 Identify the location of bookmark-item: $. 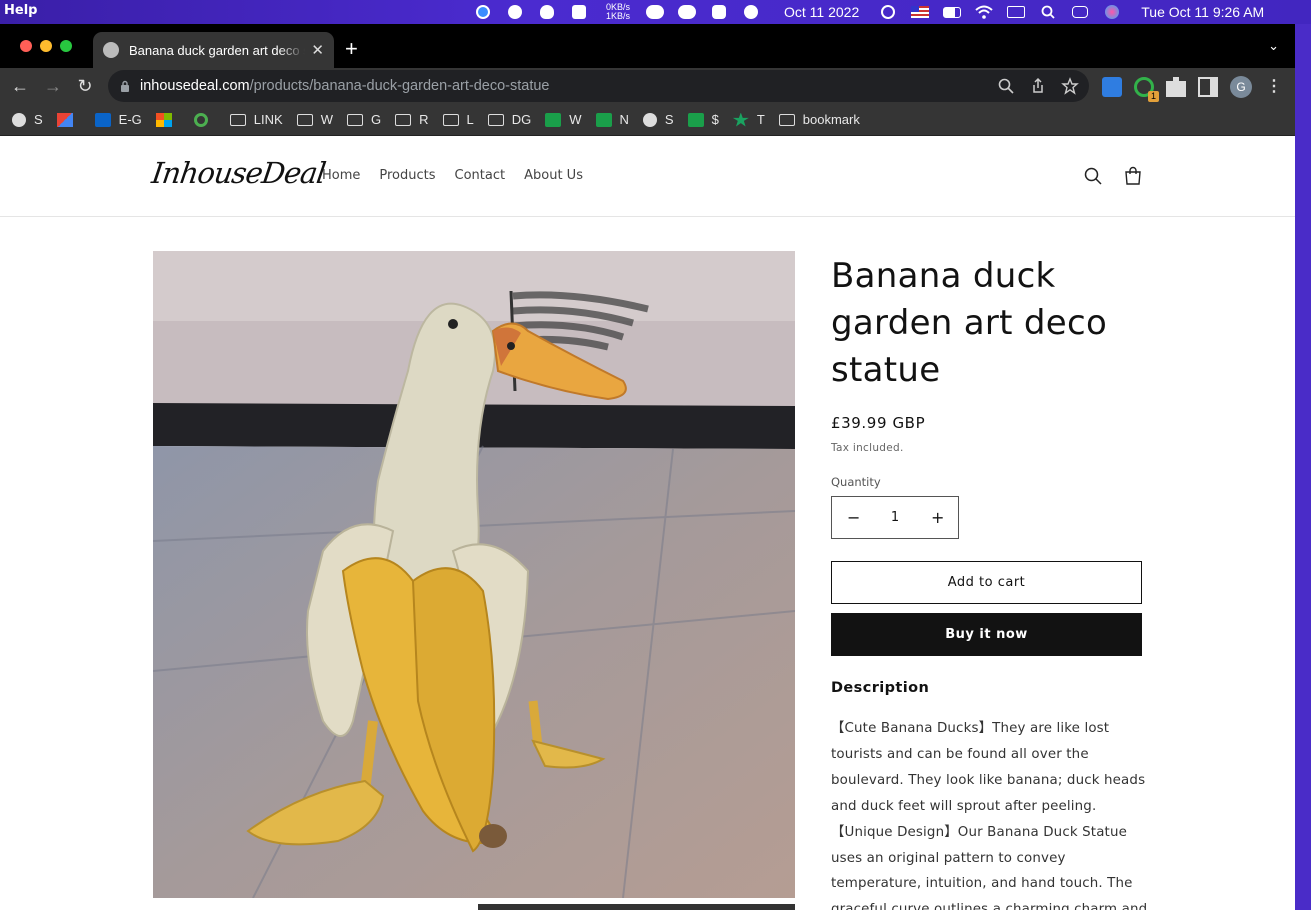
(703, 119).